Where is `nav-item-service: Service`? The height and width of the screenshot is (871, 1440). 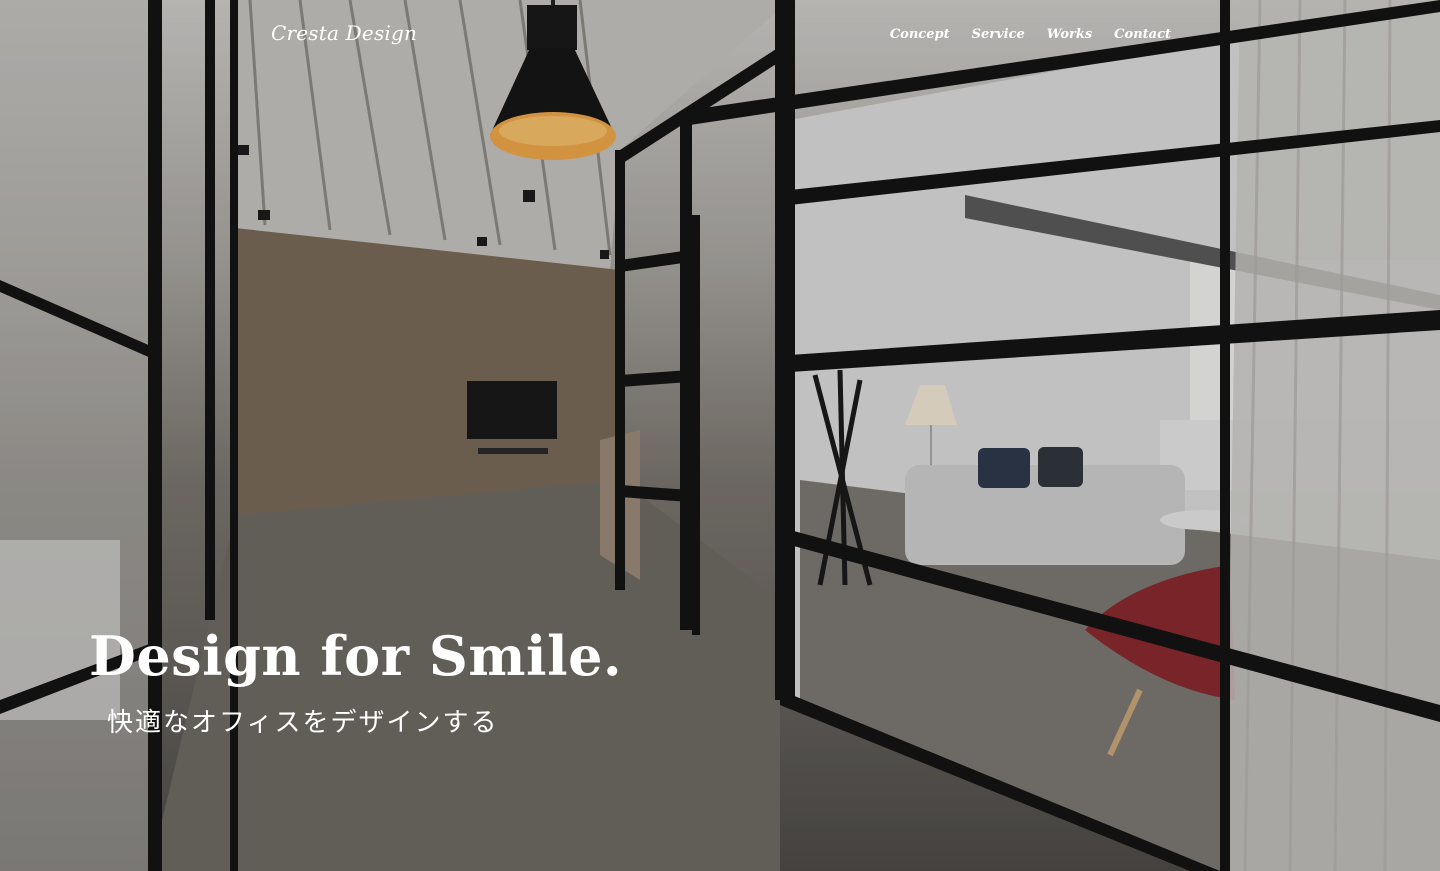
nav-item-service: Service is located at coordinates (998, 34).